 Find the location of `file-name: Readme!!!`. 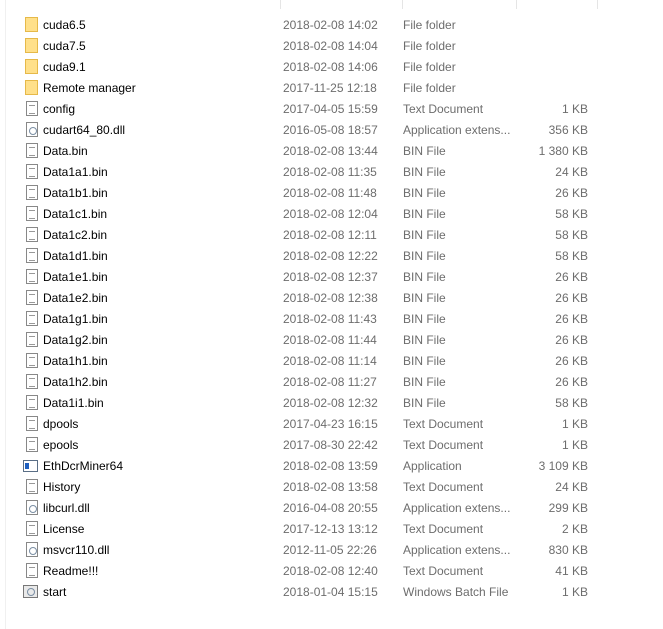

file-name: Readme!!! is located at coordinates (71, 571).